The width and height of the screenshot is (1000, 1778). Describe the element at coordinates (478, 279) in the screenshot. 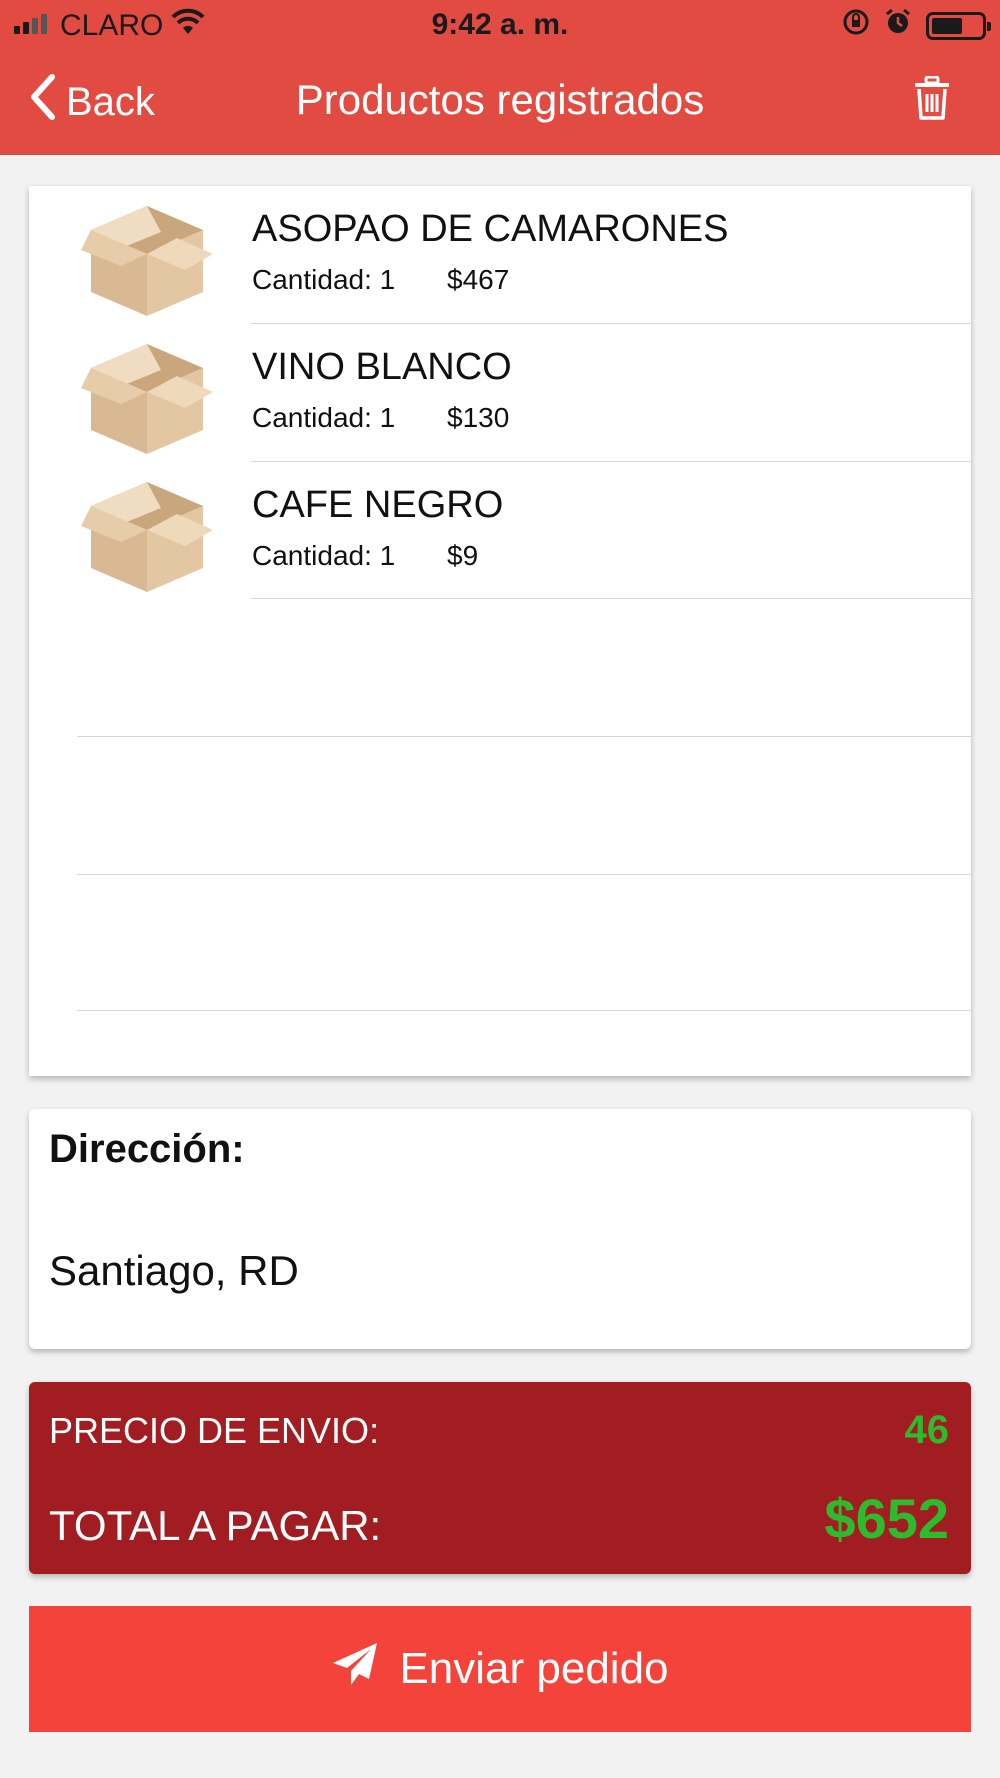

I see `product-price: $467` at that location.